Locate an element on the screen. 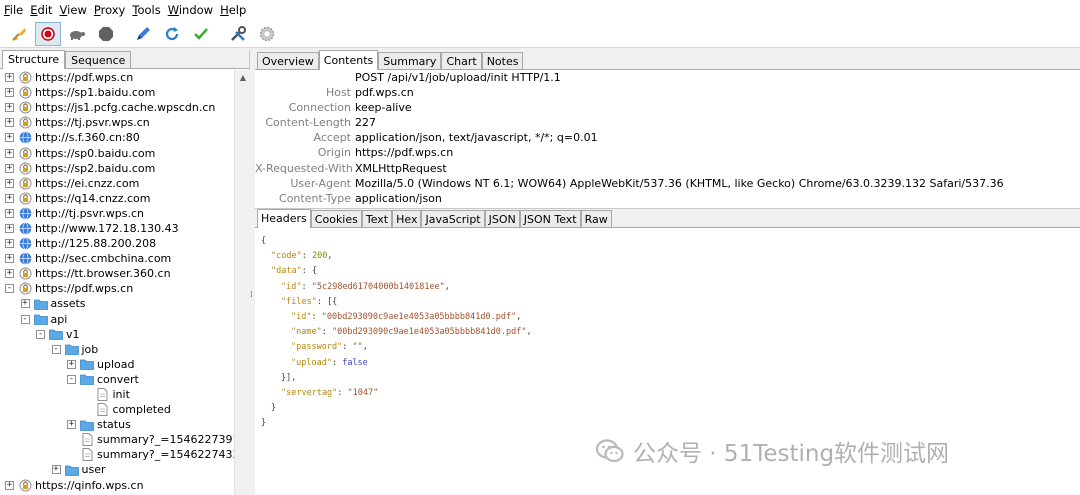 This screenshot has width=1080, height=495. tree-host: + https://sp2.baidu.com is located at coordinates (117, 168).